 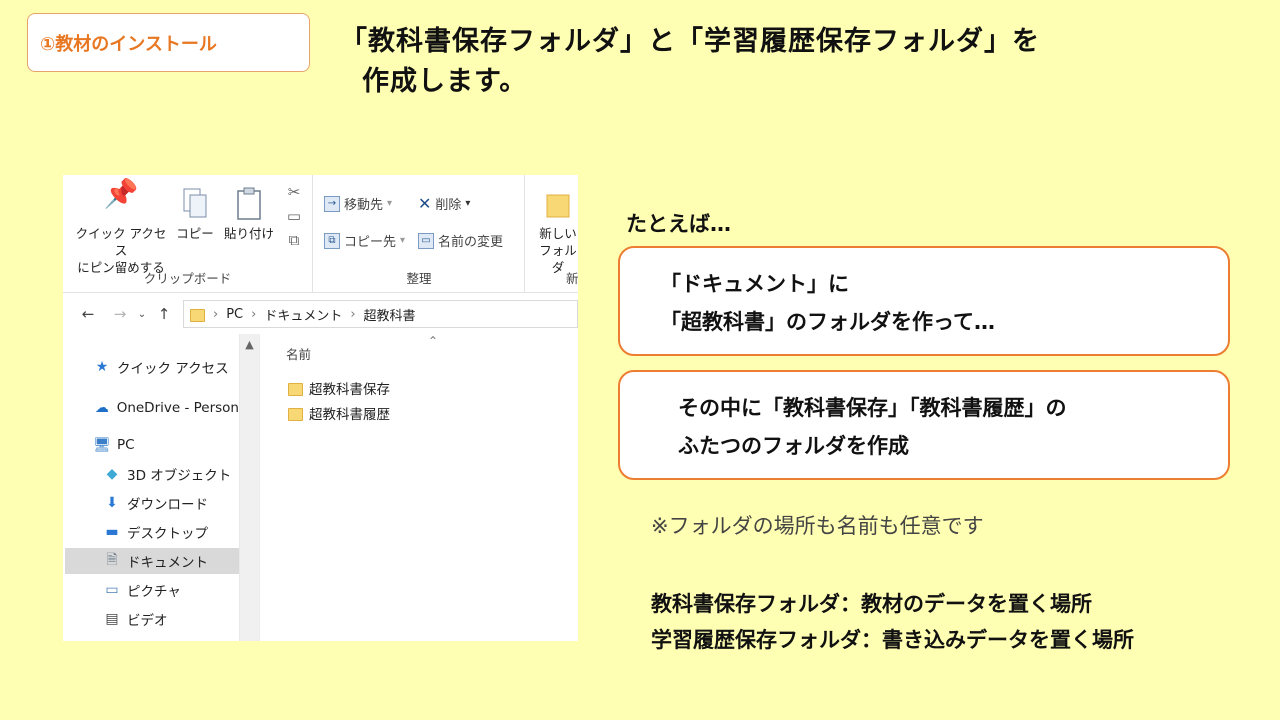 I want to click on new-group: 新しい フォルダ 新, so click(x=552, y=234).